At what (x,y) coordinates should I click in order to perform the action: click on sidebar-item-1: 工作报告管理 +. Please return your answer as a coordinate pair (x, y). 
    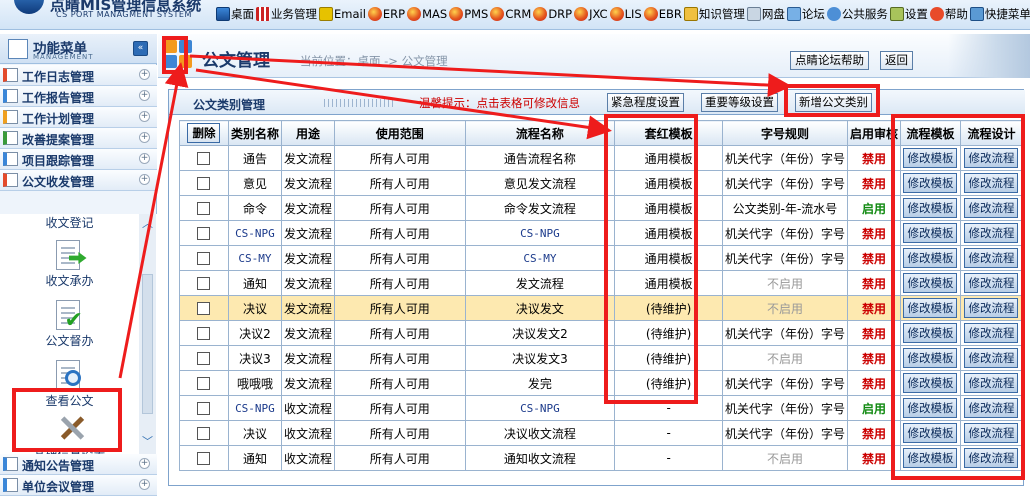
    Looking at the image, I should click on (78, 96).